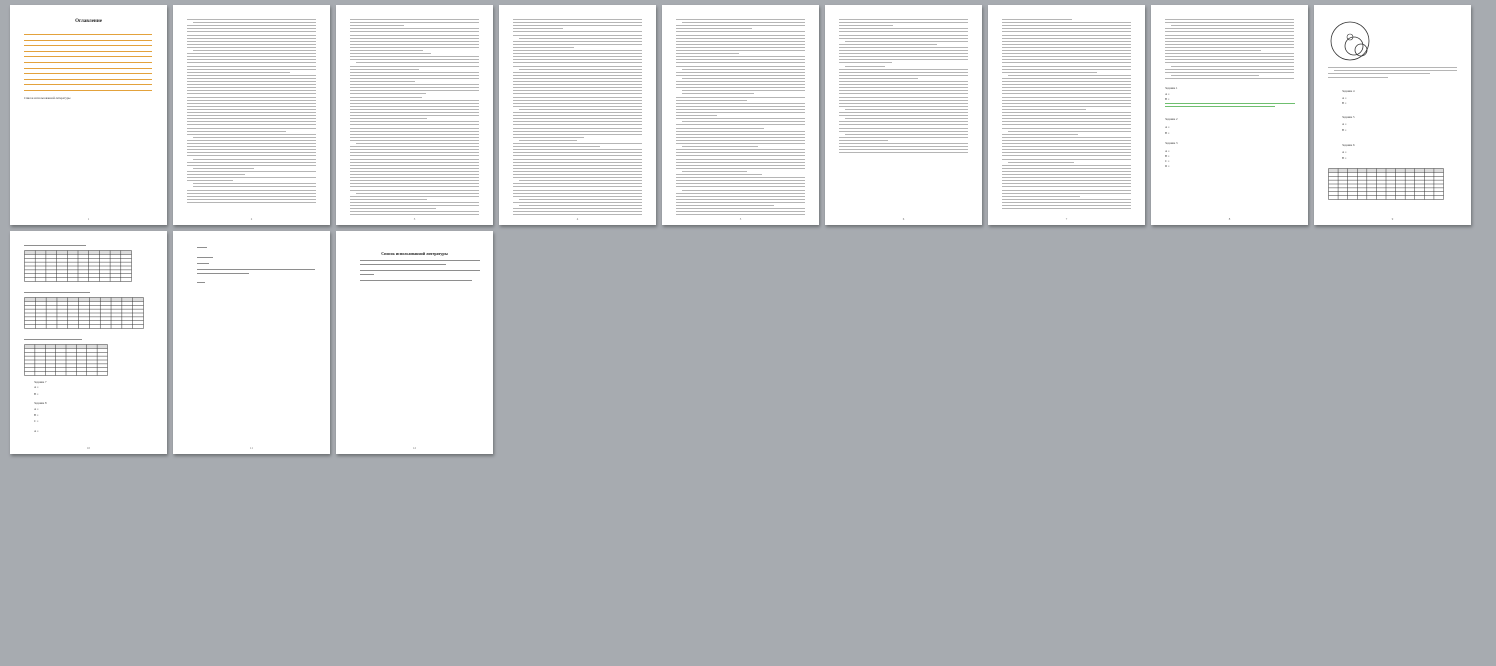 This screenshot has height=666, width=1496. What do you see at coordinates (40, 403) in the screenshot?
I see `task-heading: Задание 8` at bounding box center [40, 403].